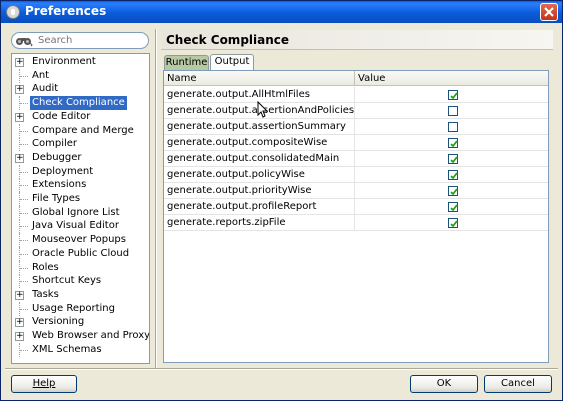 This screenshot has height=401, width=563. Describe the element at coordinates (63, 171) in the screenshot. I see `tree-item-label: Deployment` at that location.